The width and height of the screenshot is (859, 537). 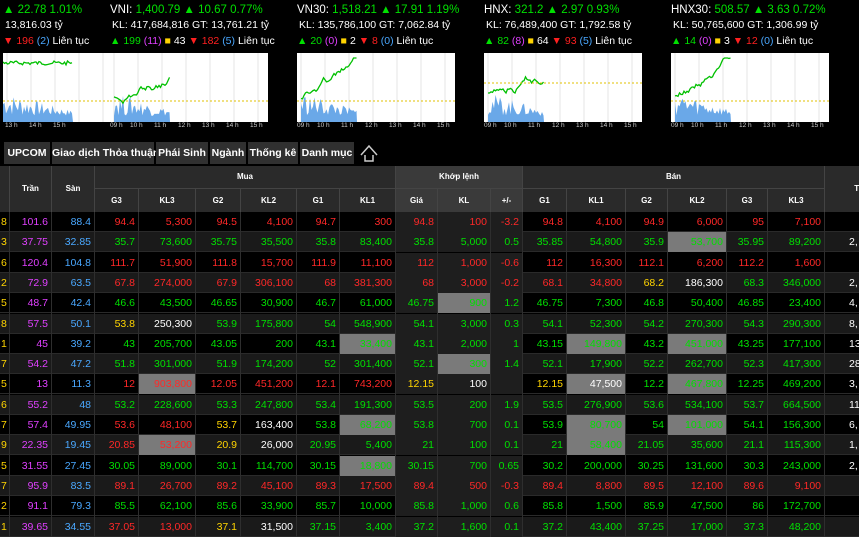 What do you see at coordinates (34, 465) in the screenshot?
I see `ceiling-price: 31.55` at bounding box center [34, 465].